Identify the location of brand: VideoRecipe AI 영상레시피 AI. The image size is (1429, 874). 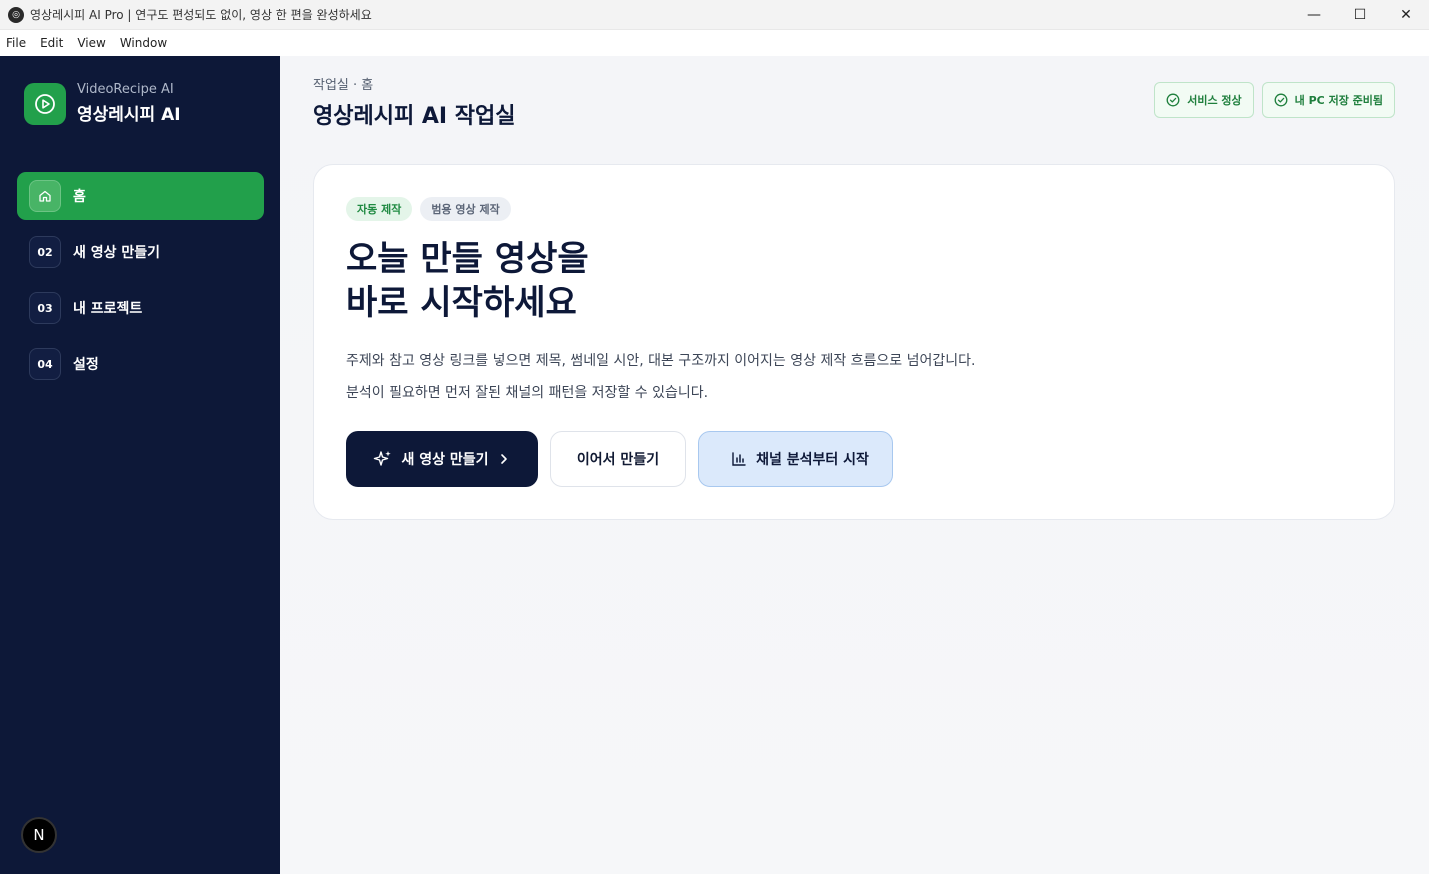
(102, 103).